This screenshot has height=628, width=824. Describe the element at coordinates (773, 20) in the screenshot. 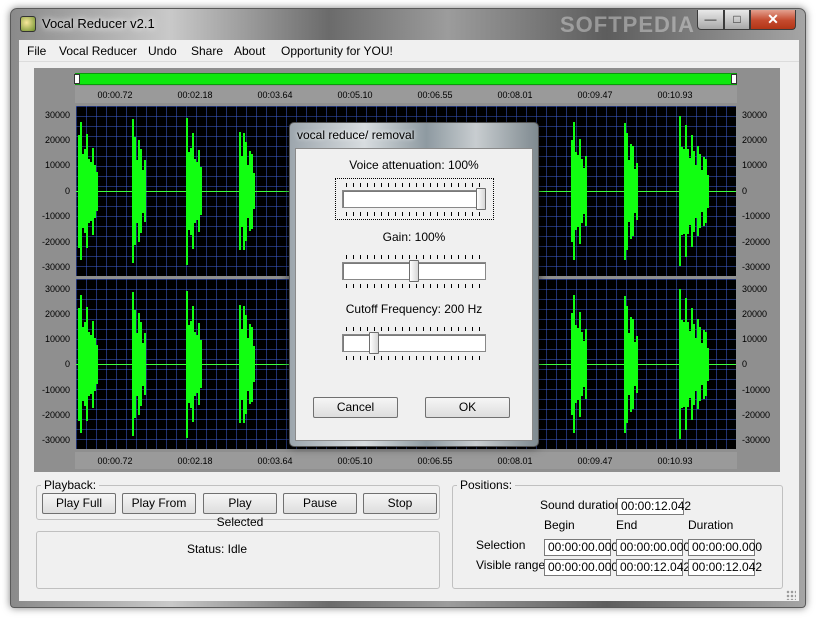

I see `close-button: ✕` at that location.